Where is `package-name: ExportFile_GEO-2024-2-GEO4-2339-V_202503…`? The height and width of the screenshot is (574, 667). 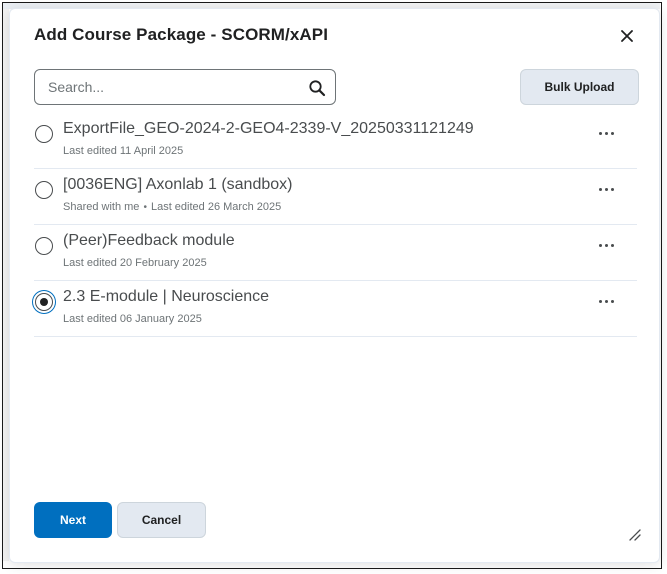
package-name: ExportFile_GEO-2024-2-GEO4-2339-V_202503… is located at coordinates (268, 128).